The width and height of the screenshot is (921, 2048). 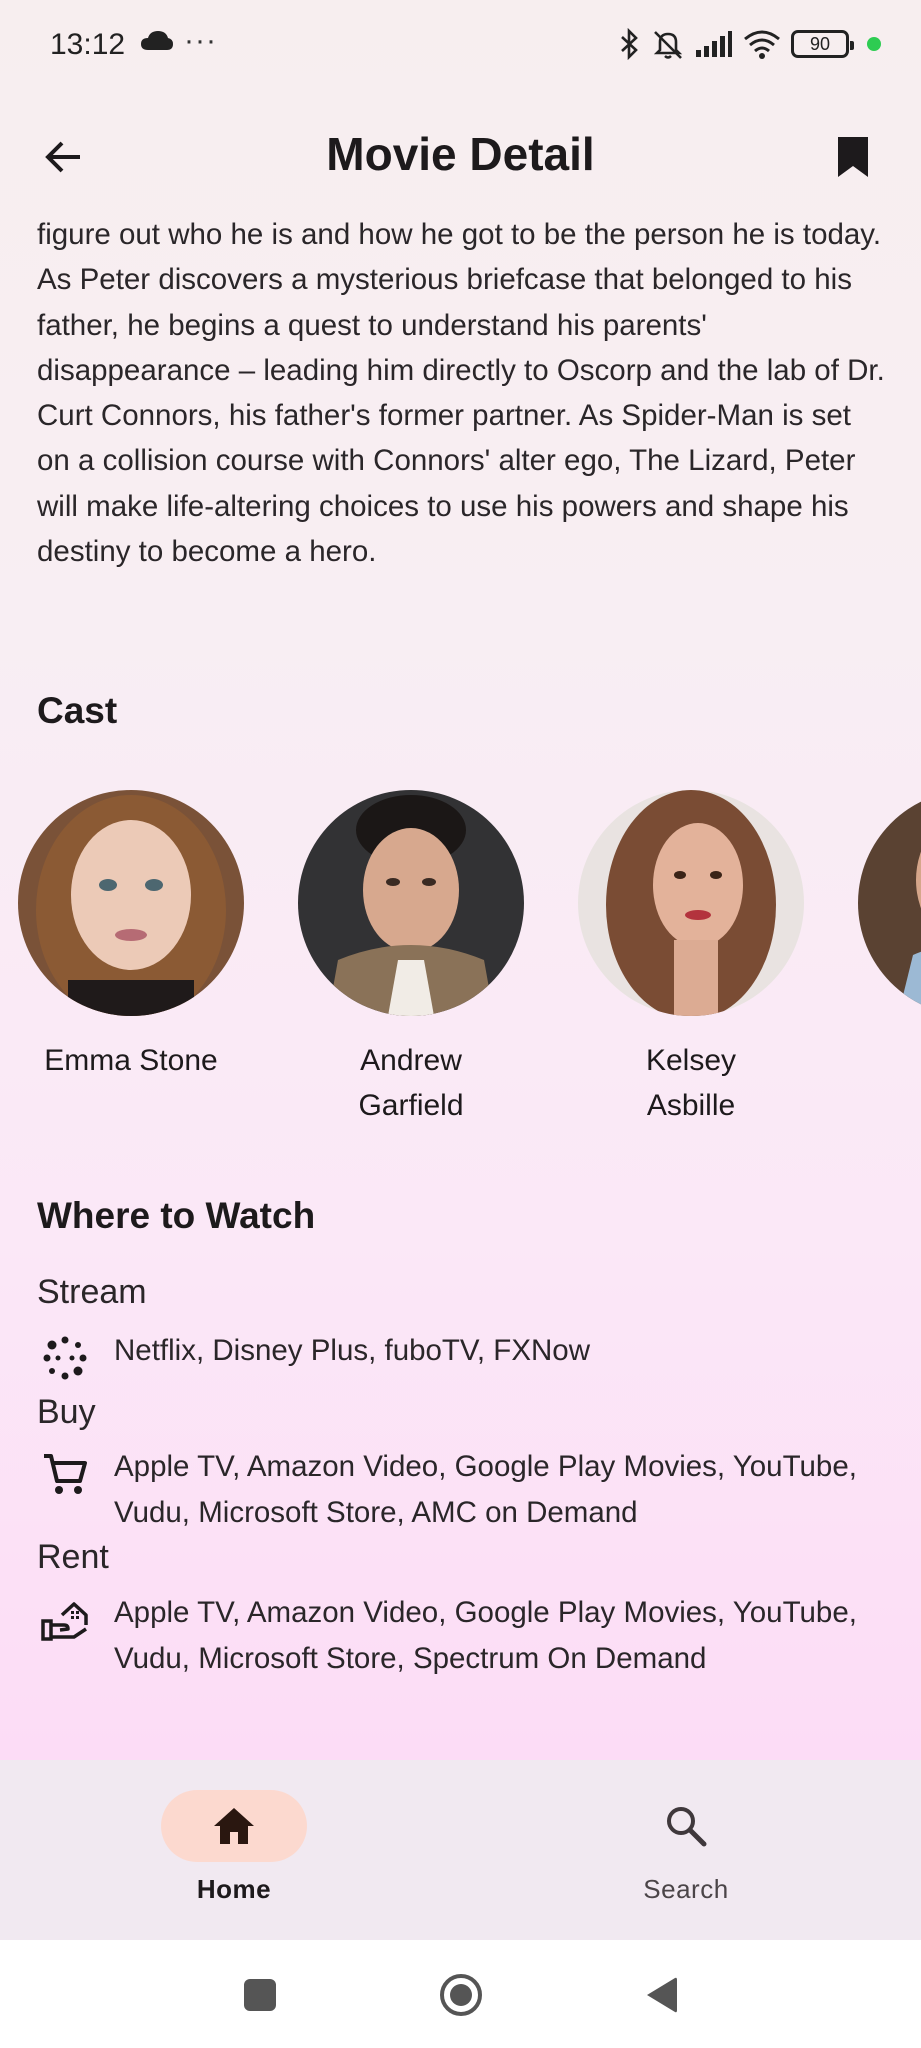 I want to click on nav-home: Home, so click(x=234, y=1847).